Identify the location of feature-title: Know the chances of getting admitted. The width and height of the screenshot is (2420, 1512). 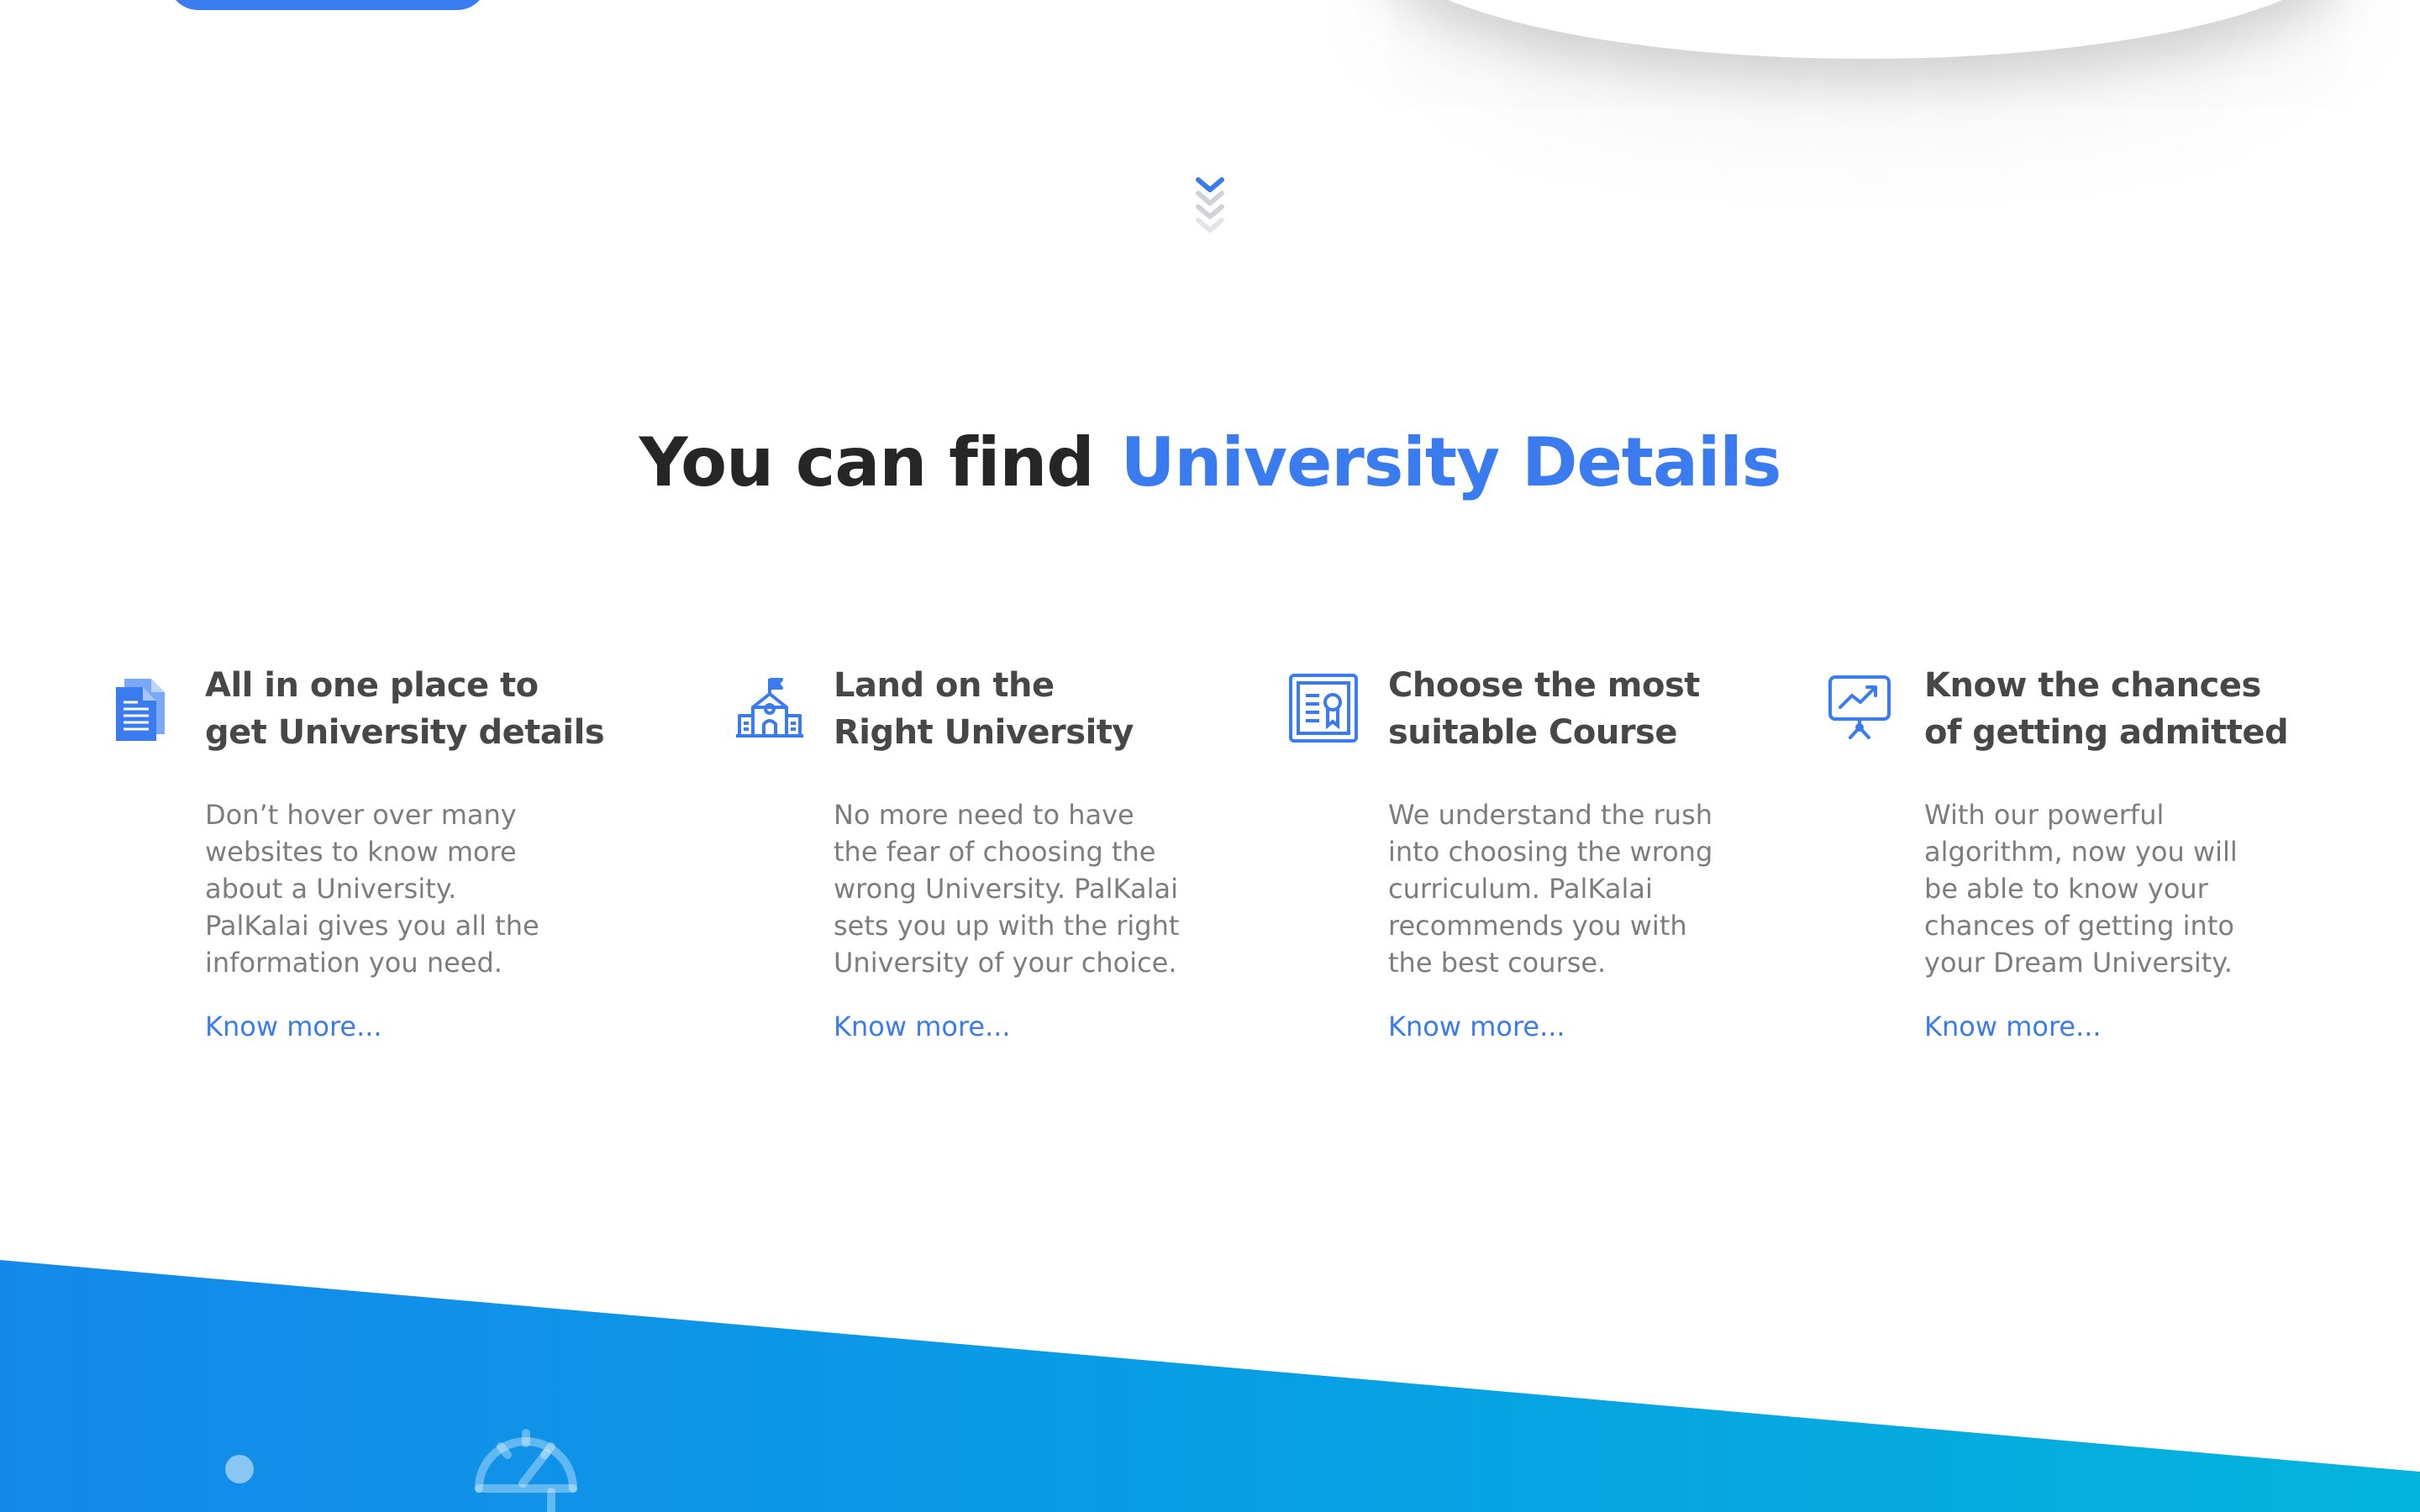
(2106, 709).